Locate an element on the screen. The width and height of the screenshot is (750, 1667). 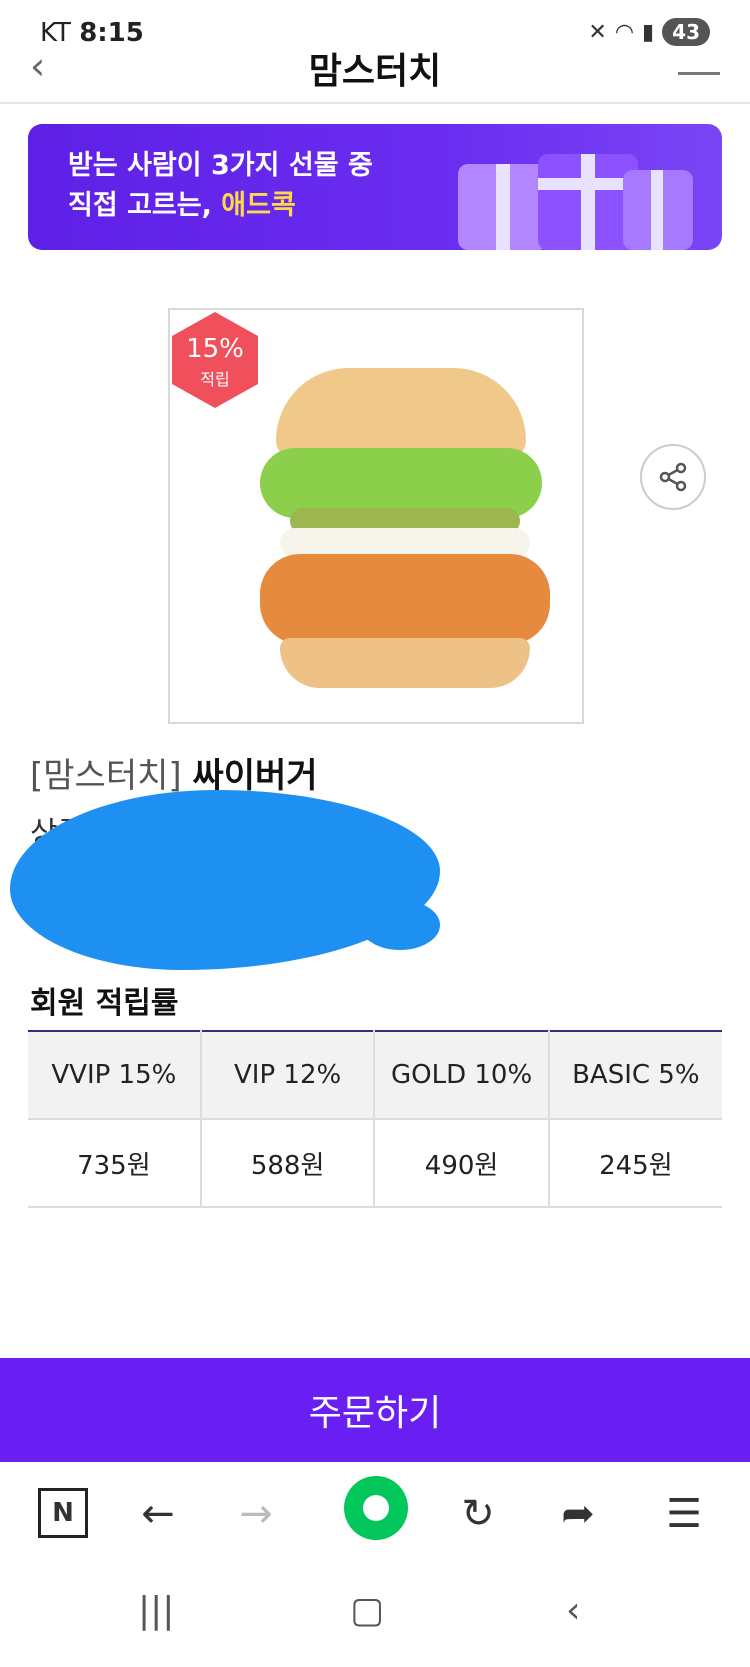
page-title: 맘스터치 is located at coordinates (375, 71).